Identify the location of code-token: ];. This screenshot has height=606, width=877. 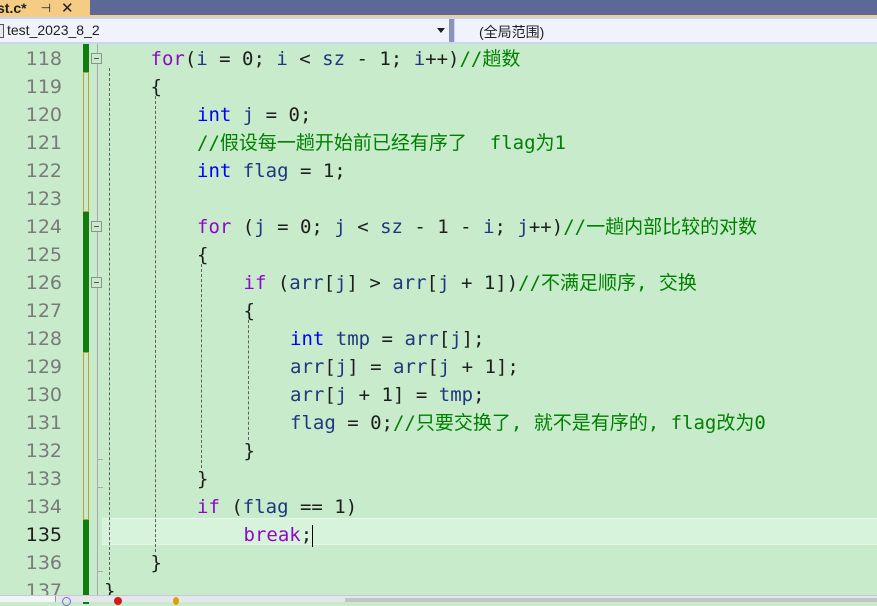
(473, 339).